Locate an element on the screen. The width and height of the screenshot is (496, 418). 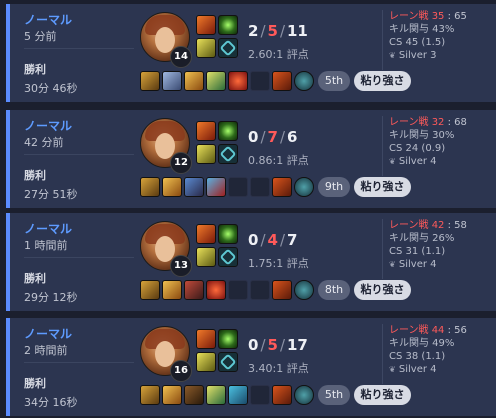
time-ago: 5 分前 is located at coordinates (40, 36).